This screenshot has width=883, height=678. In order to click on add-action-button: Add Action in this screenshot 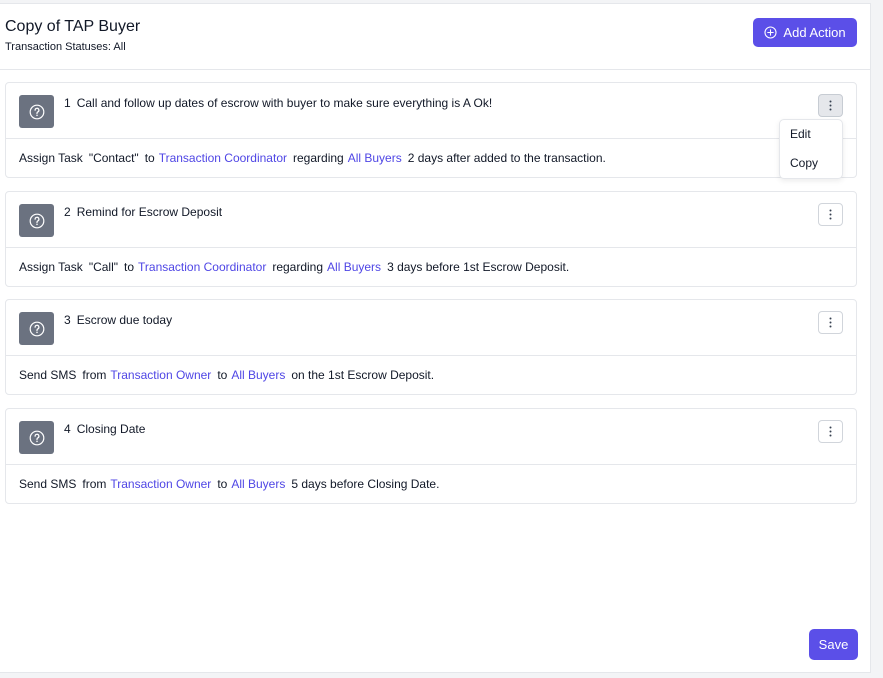, I will do `click(805, 32)`.